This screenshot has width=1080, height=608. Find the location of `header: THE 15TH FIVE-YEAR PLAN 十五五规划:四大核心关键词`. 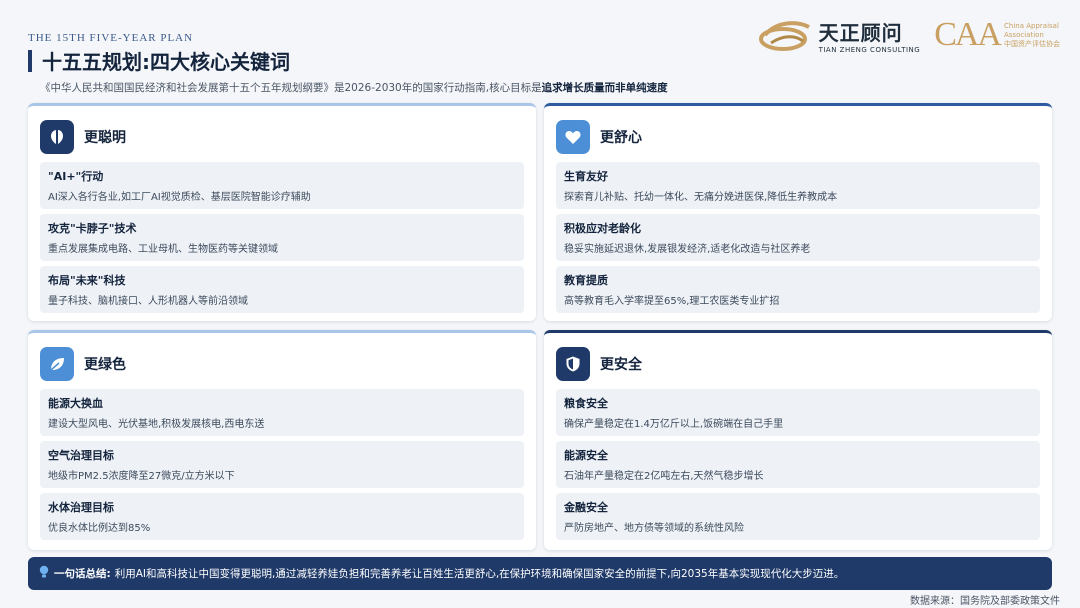

header: THE 15TH FIVE-YEAR PLAN 十五五规划:四大核心关键词 is located at coordinates (159, 53).